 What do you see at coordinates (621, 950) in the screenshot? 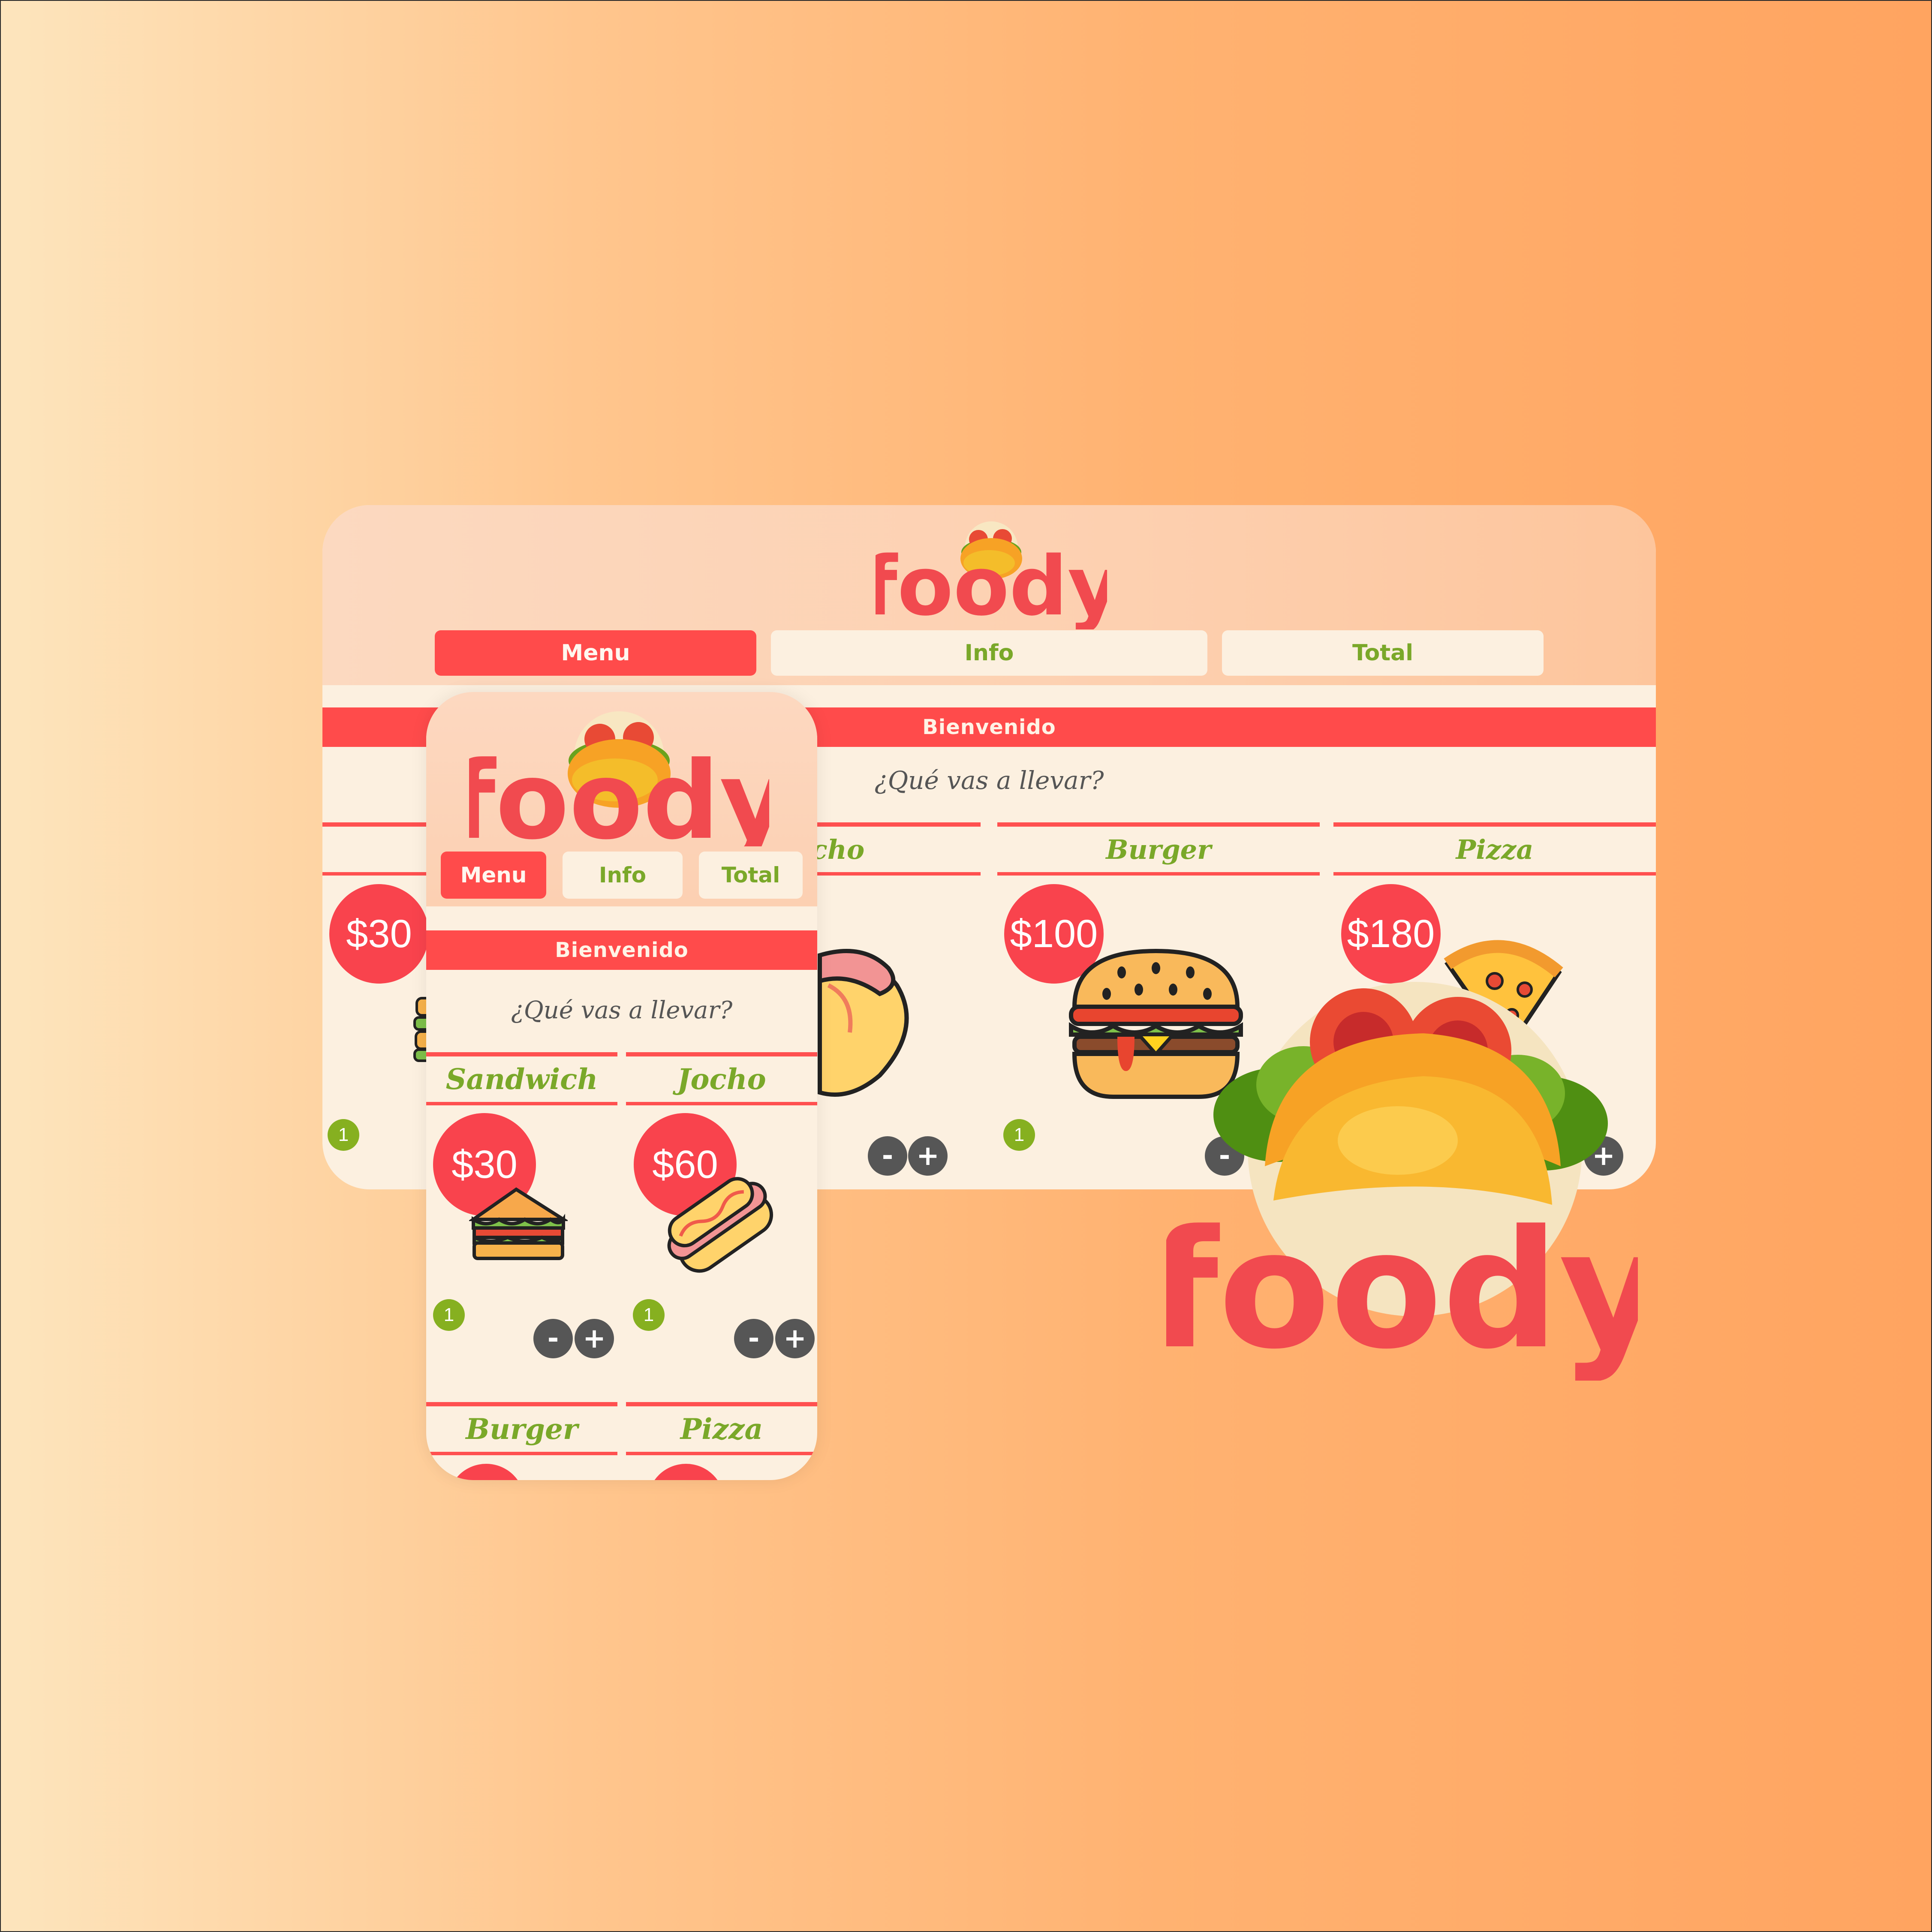
I see `welcome-banner: Bienvenido` at bounding box center [621, 950].